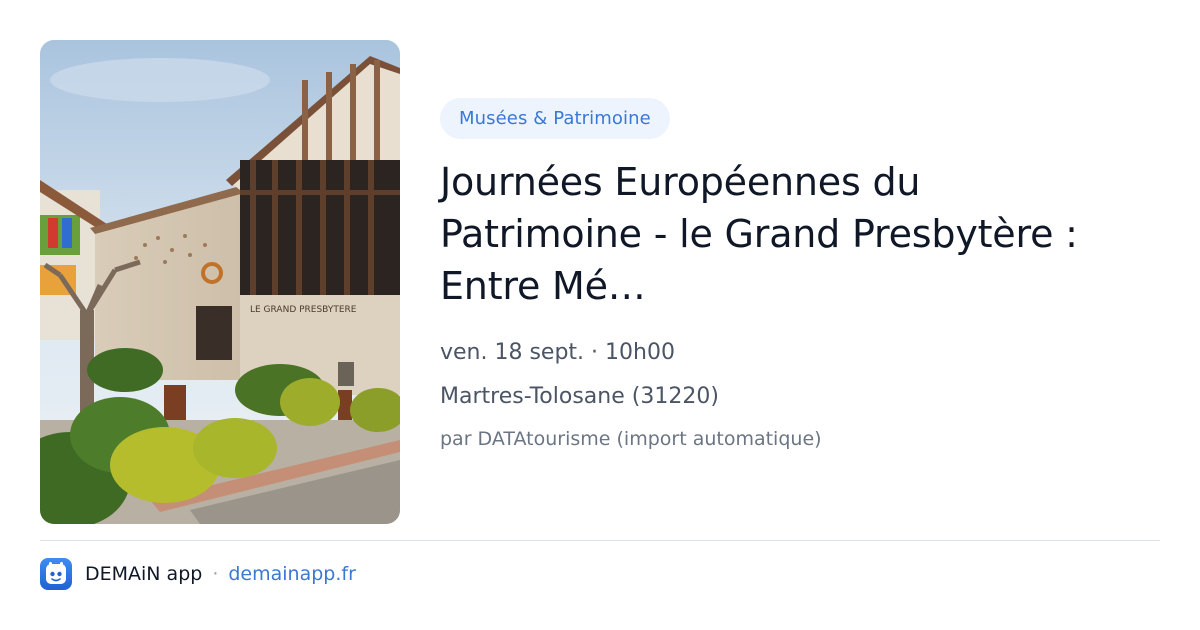  What do you see at coordinates (600, 540) in the screenshot?
I see `footer-divider` at bounding box center [600, 540].